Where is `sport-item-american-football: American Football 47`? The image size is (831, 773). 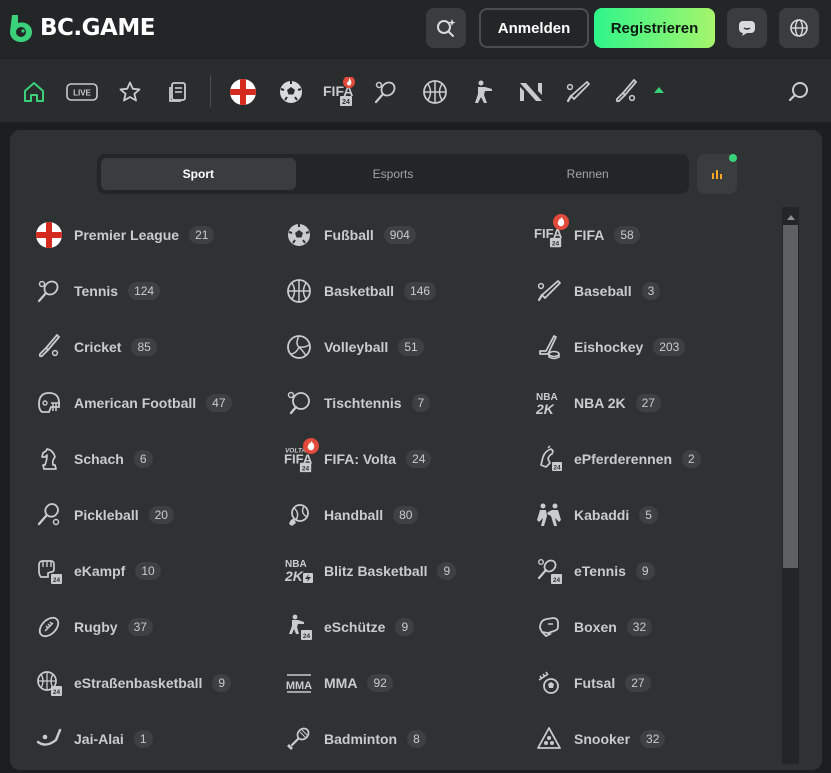 sport-item-american-football: American Football 47 is located at coordinates (159, 403).